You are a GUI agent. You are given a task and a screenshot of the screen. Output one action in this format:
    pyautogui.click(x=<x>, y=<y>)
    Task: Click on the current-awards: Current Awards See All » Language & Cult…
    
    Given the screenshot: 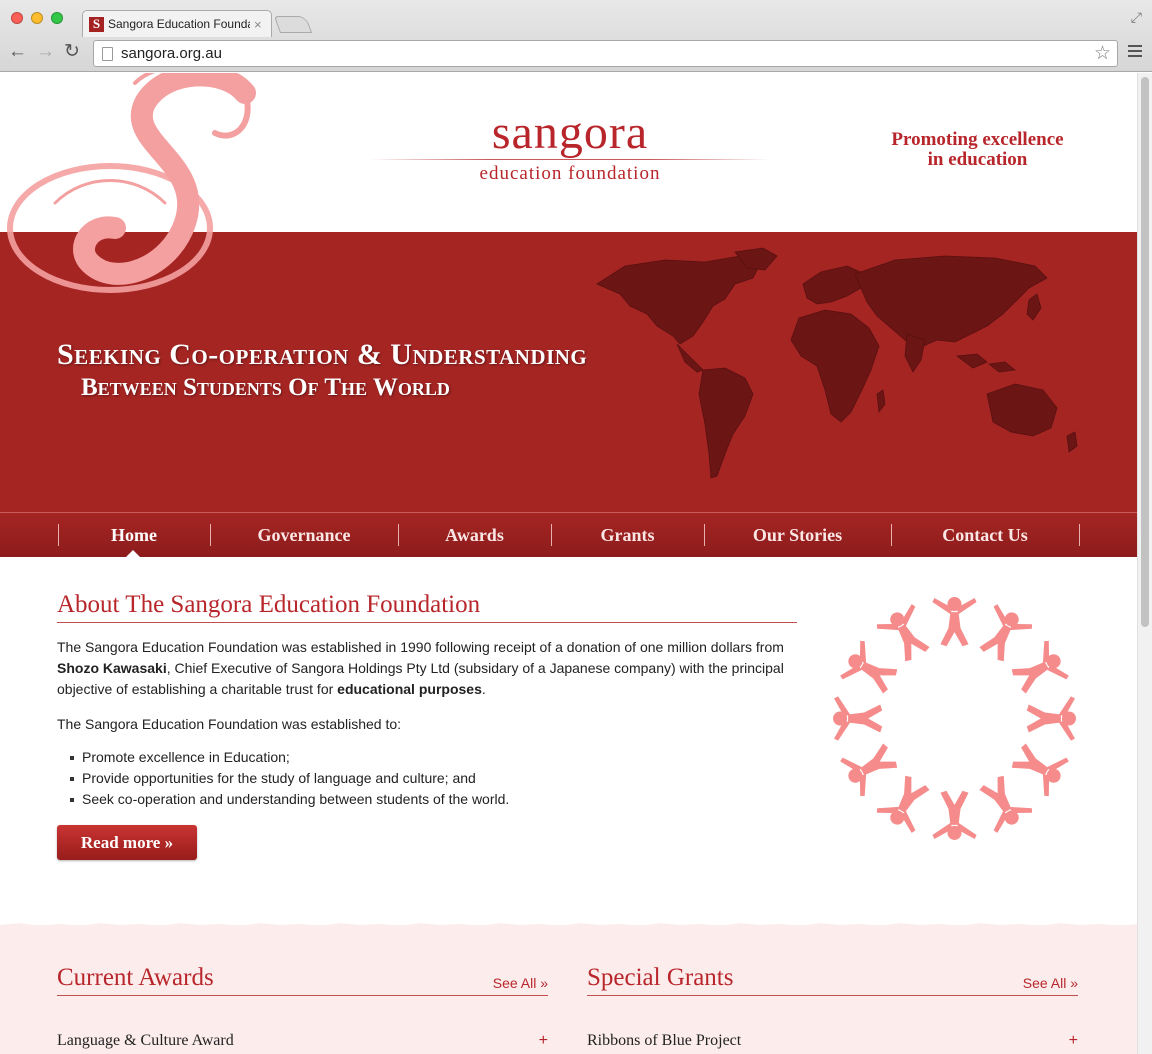 What is the action you would take?
    pyautogui.click(x=302, y=1007)
    